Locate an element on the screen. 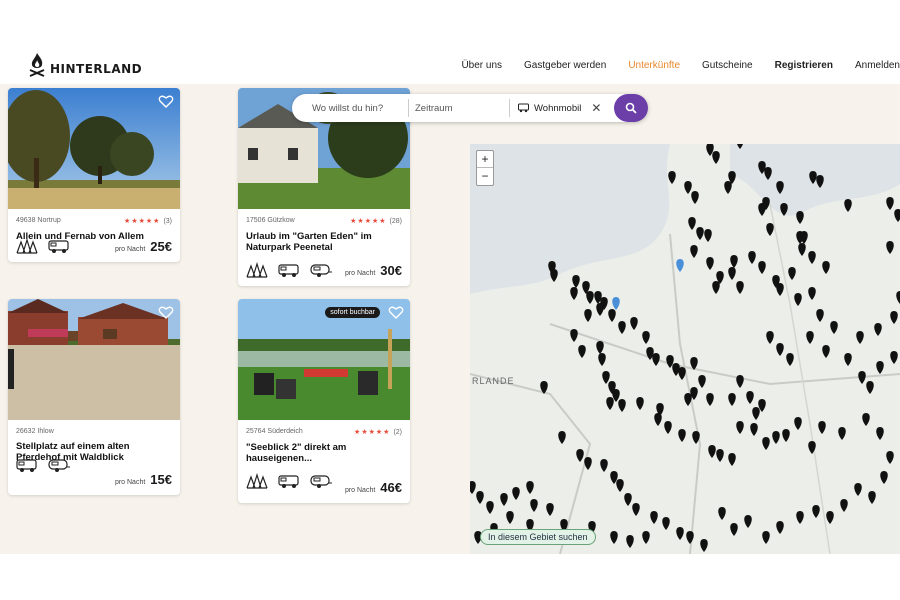 The width and height of the screenshot is (900, 600). logo: HINTERLAND is located at coordinates (85, 65).